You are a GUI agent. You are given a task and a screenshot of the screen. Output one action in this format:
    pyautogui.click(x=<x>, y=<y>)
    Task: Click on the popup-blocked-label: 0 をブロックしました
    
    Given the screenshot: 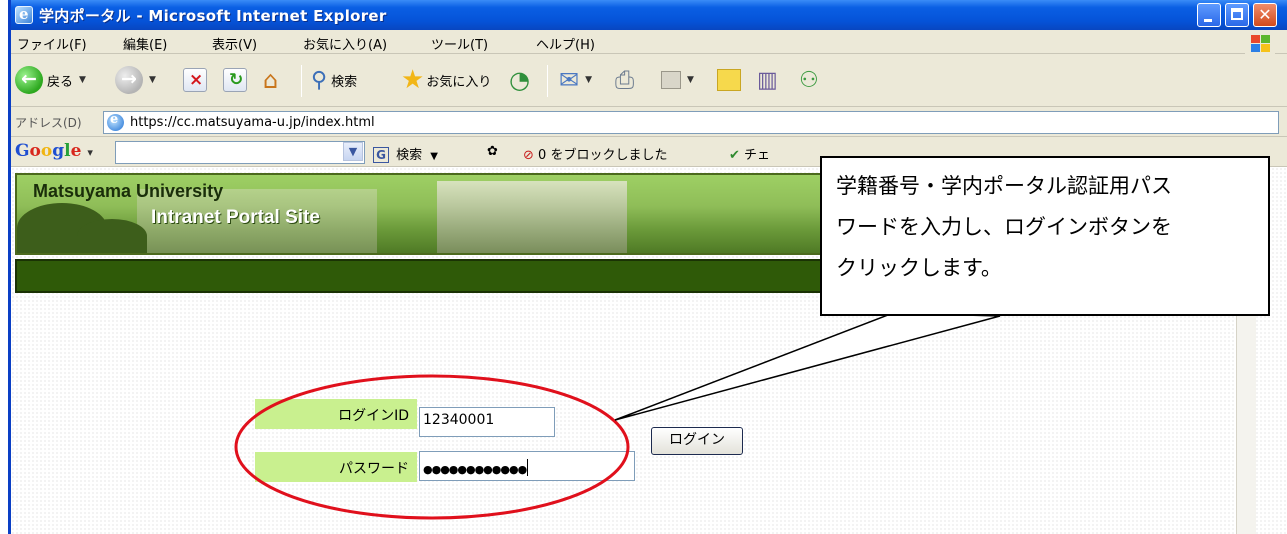 What is the action you would take?
    pyautogui.click(x=603, y=155)
    